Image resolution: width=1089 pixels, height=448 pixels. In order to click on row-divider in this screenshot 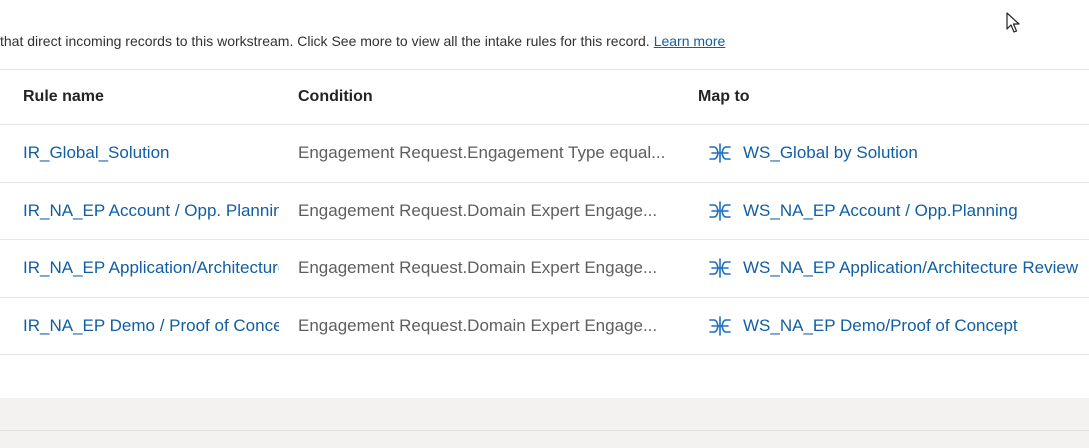, I will do `click(544, 354)`.